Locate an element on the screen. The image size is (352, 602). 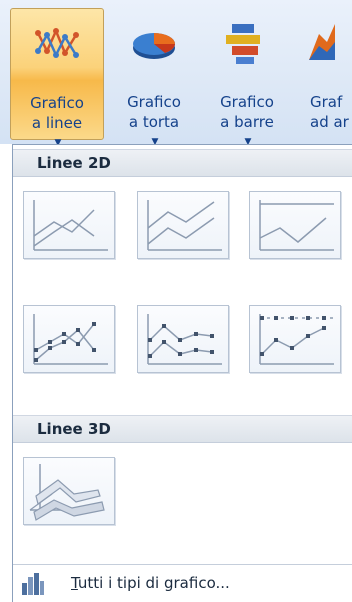
stacked-line-markers-chart-option is located at coordinates (183, 339).